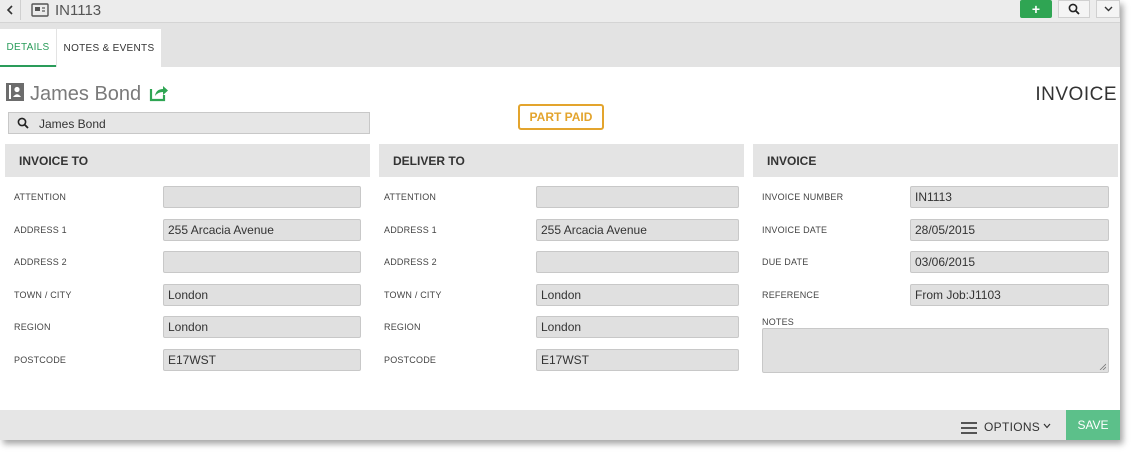 This screenshot has height=455, width=1136. I want to click on invoice-to-attention-field, so click(262, 197).